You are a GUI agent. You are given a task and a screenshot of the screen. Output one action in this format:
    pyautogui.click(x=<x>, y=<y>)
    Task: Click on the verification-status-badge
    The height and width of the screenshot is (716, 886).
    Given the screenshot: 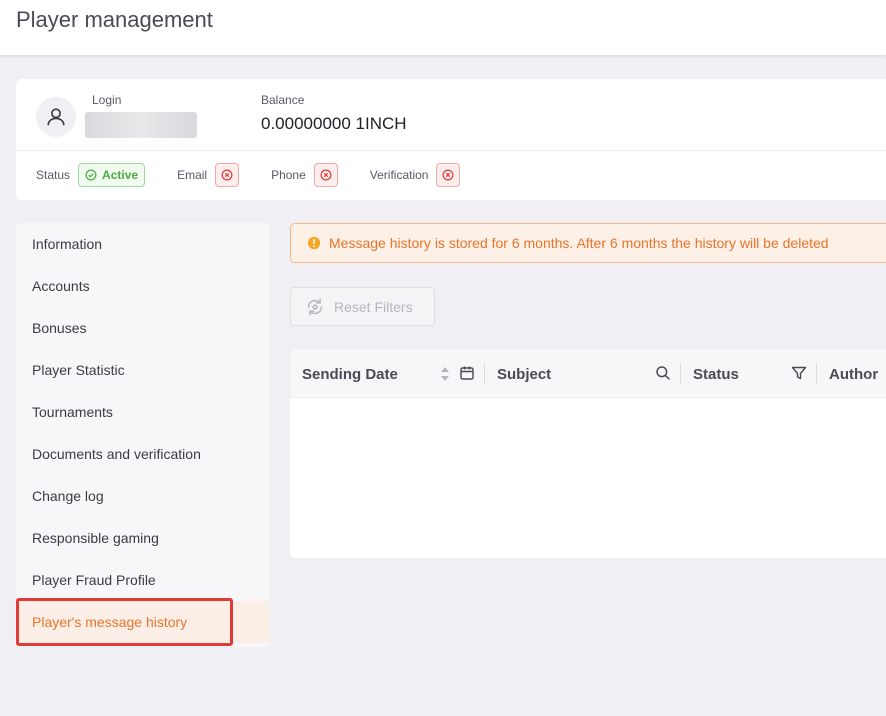 What is the action you would take?
    pyautogui.click(x=448, y=175)
    